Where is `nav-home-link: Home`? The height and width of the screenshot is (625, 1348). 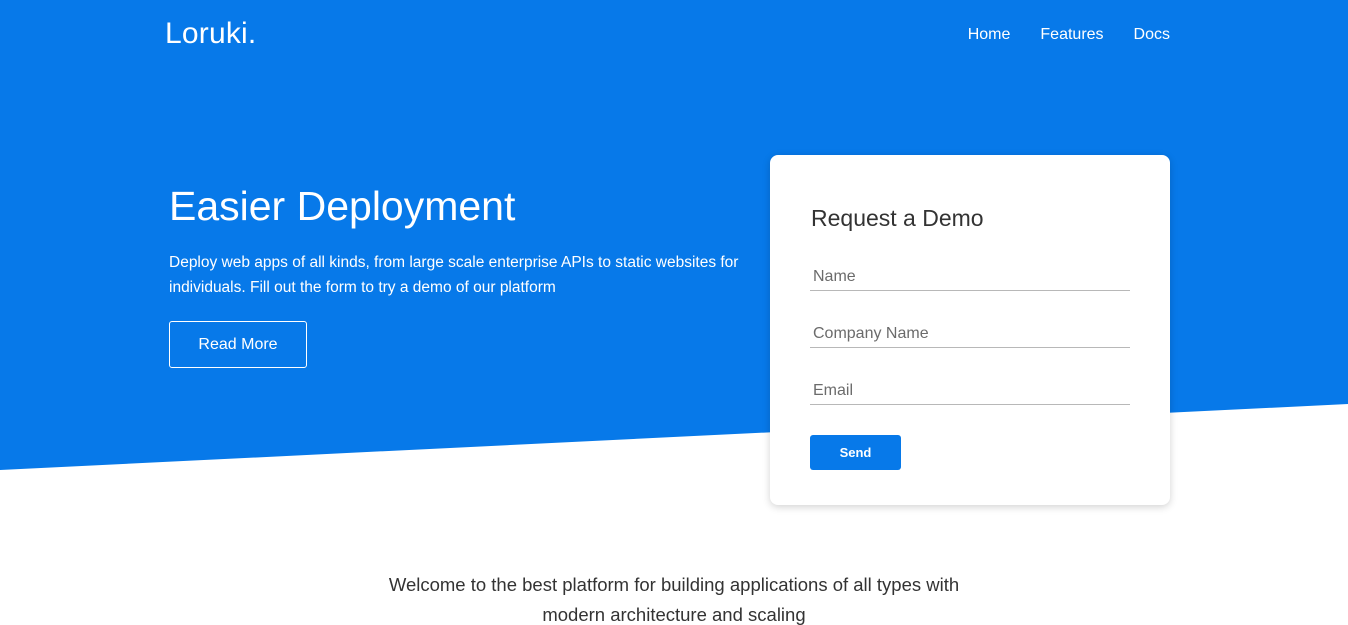 nav-home-link: Home is located at coordinates (989, 35).